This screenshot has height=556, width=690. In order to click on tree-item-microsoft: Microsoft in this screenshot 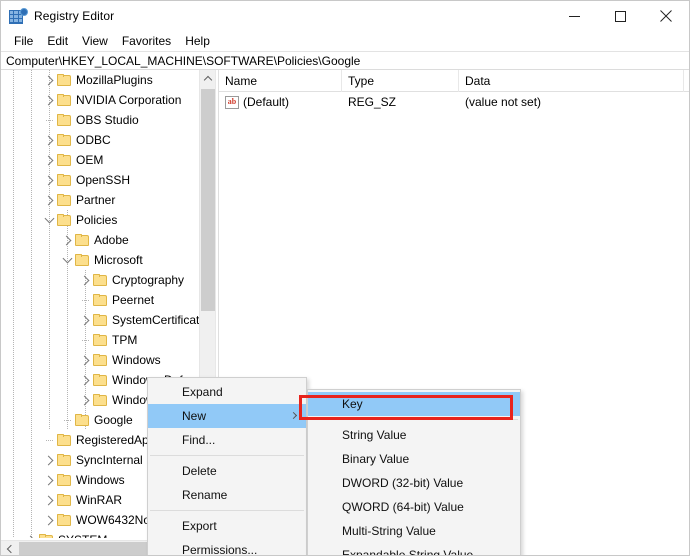, I will do `click(100, 260)`.